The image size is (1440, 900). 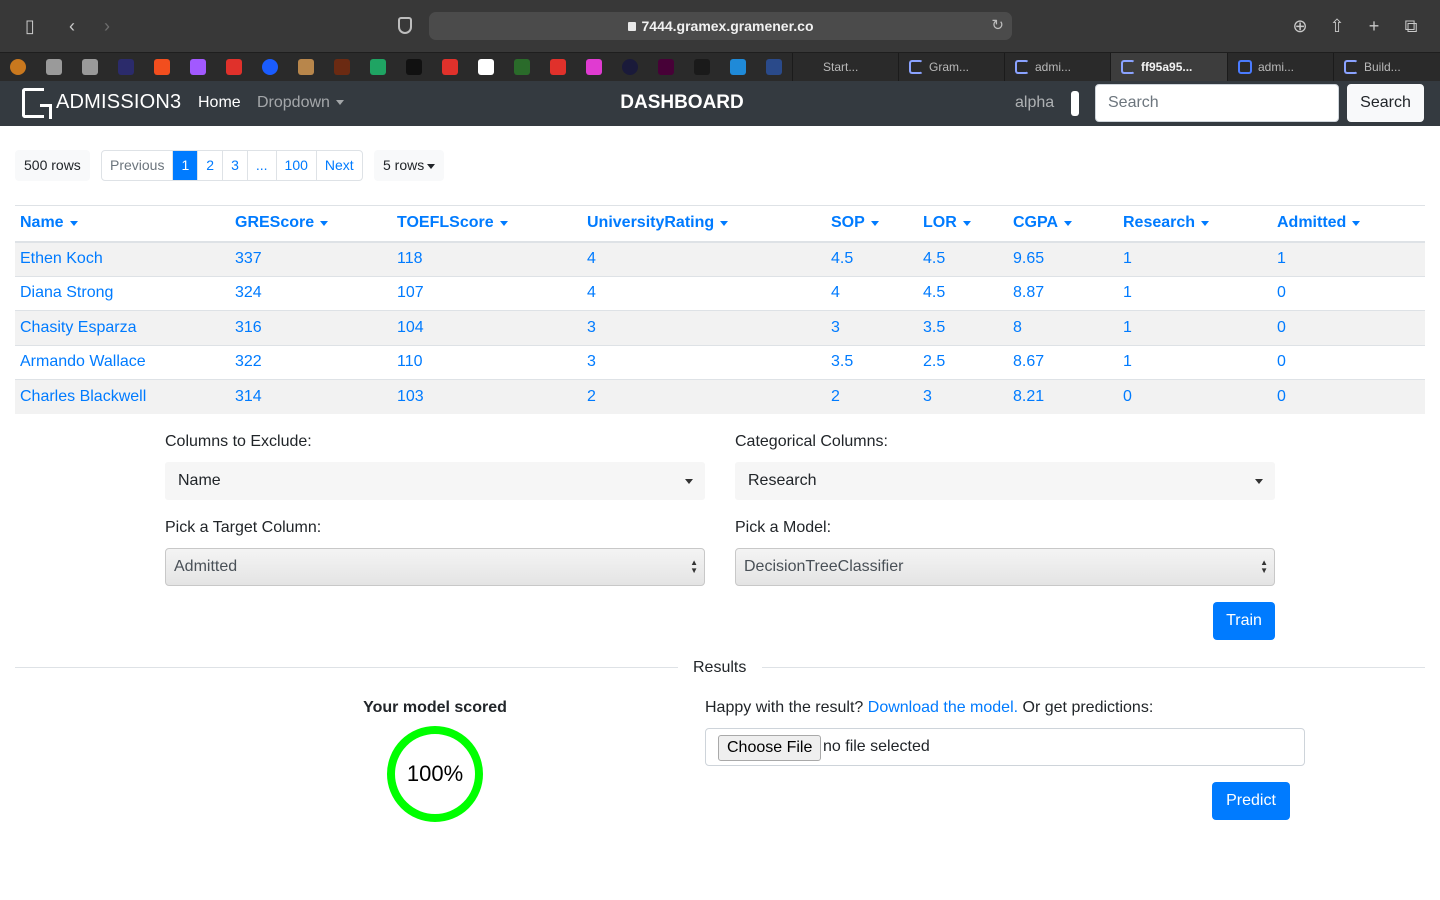 What do you see at coordinates (872, 224) in the screenshot?
I see `column-header-sop: SOP` at bounding box center [872, 224].